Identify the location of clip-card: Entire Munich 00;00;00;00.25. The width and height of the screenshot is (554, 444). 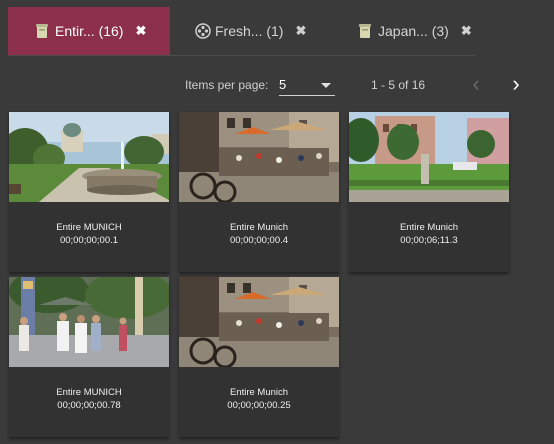
(259, 357).